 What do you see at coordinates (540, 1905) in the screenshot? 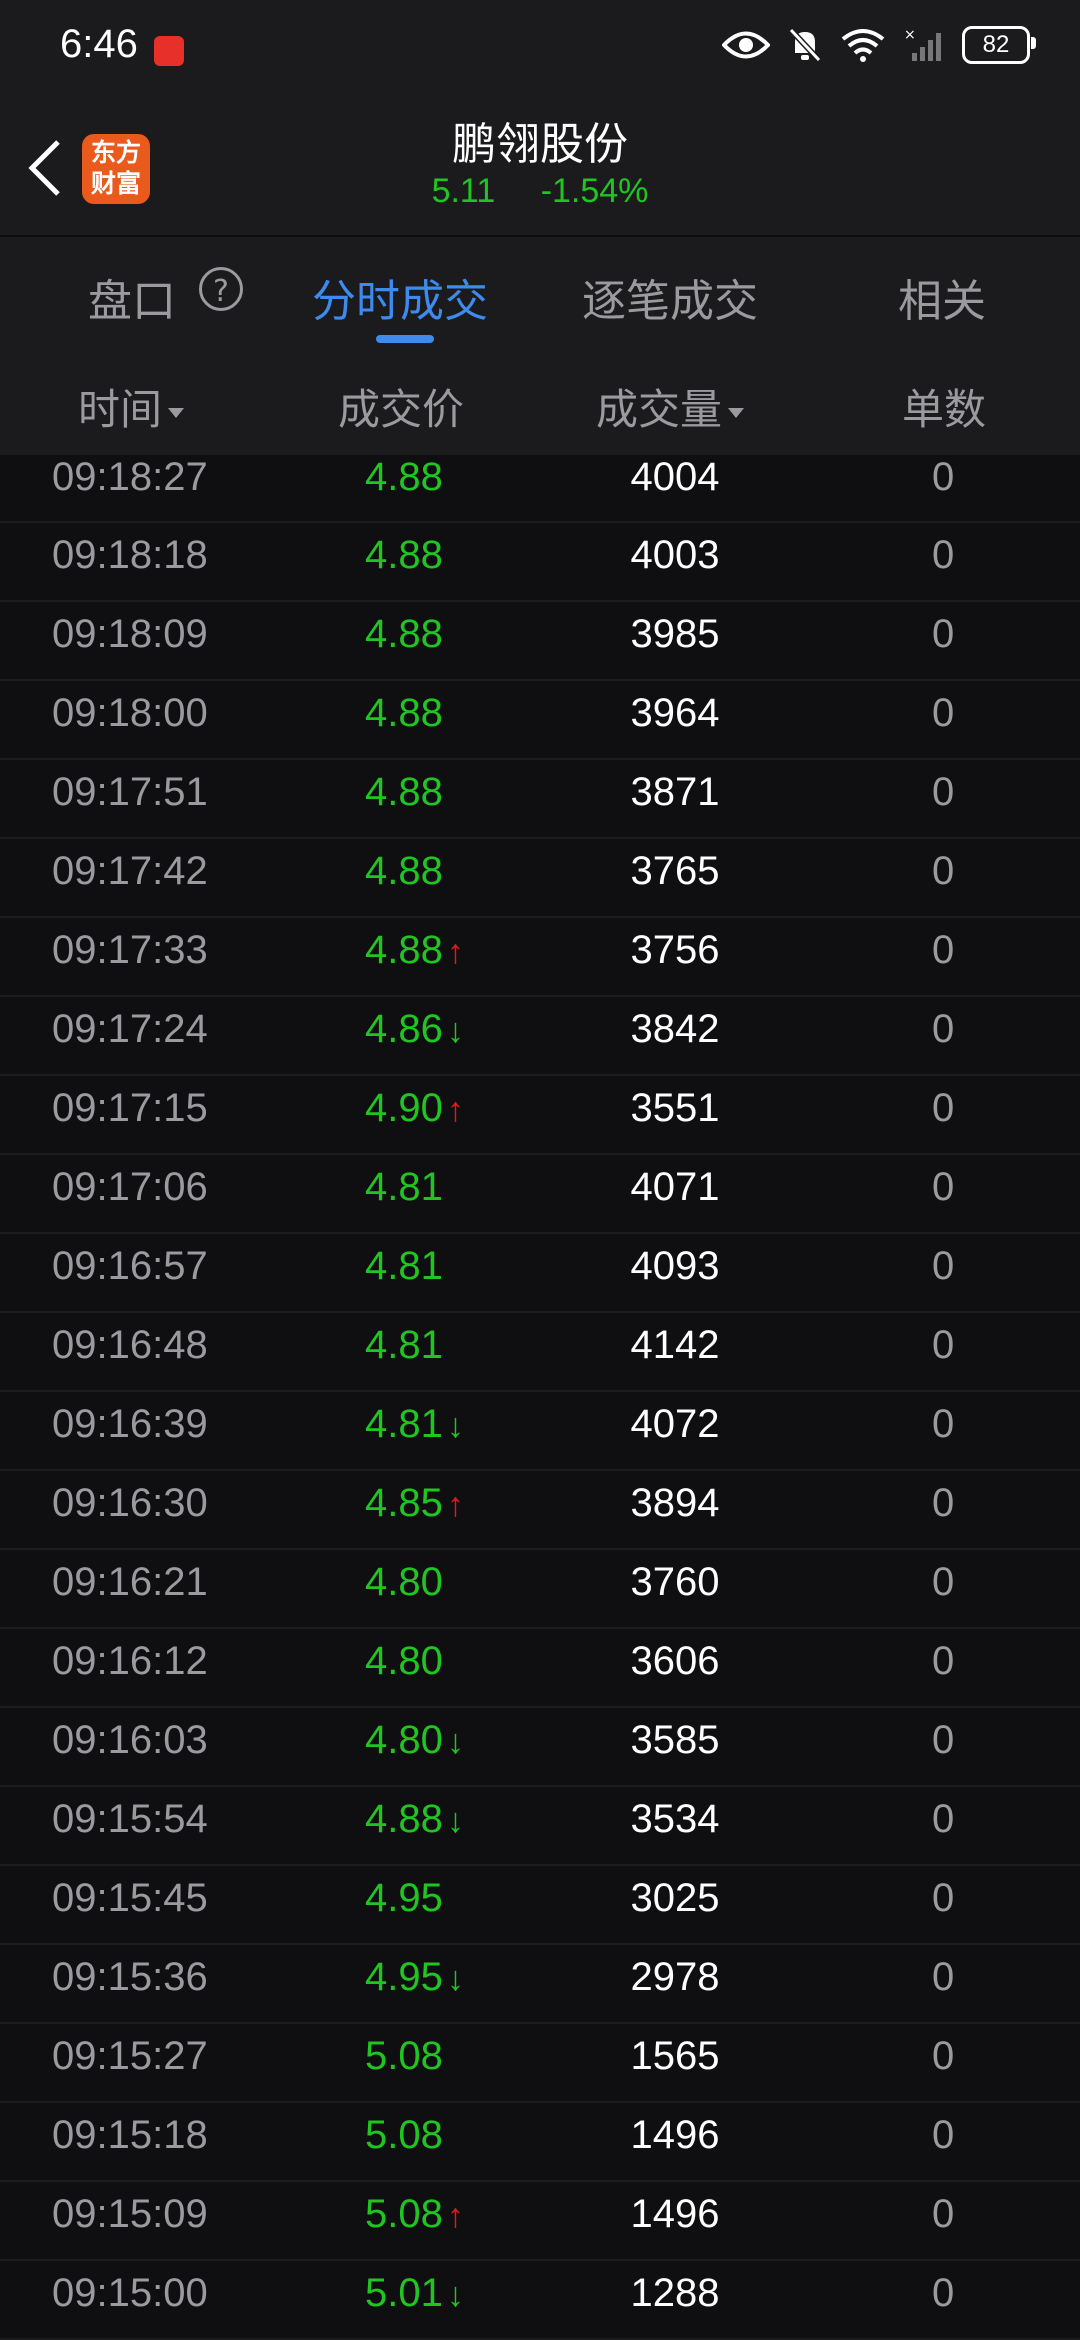
I see `table-row: 09:15:45 4.95 3025 0` at bounding box center [540, 1905].